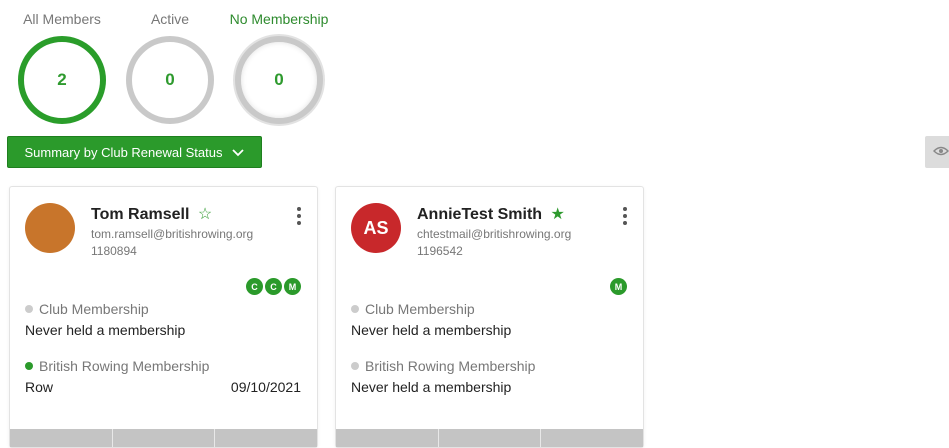 This screenshot has height=448, width=949. Describe the element at coordinates (480, 214) in the screenshot. I see `member-name-text: AnnieTest Smith` at that location.